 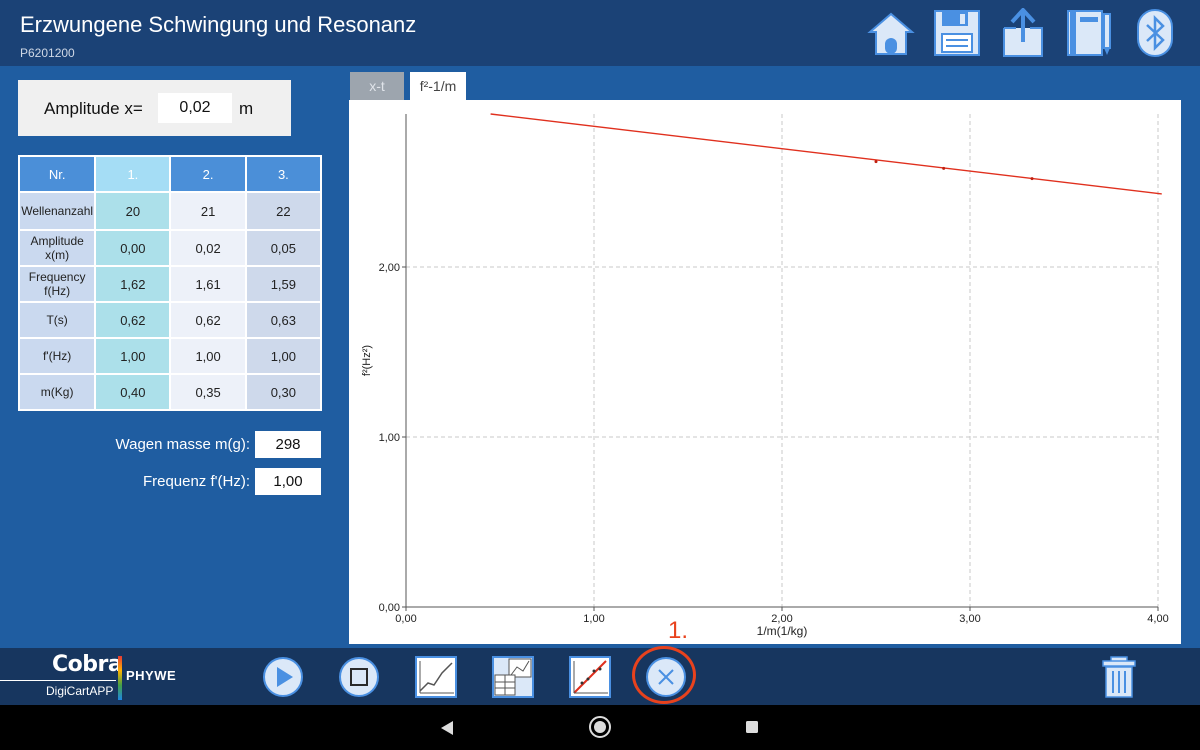 I want to click on logo-cobra: Cobra, so click(x=87, y=664).